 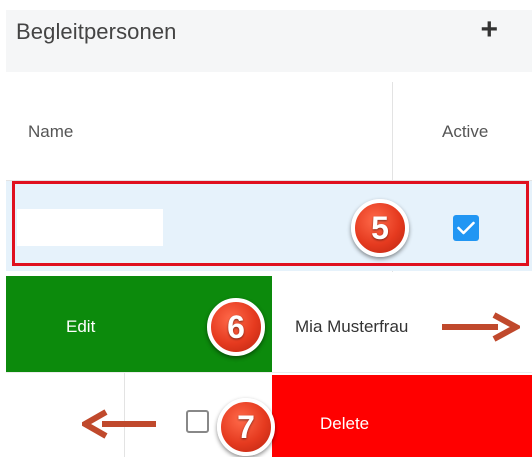 What do you see at coordinates (269, 372) in the screenshot?
I see `row-divider` at bounding box center [269, 372].